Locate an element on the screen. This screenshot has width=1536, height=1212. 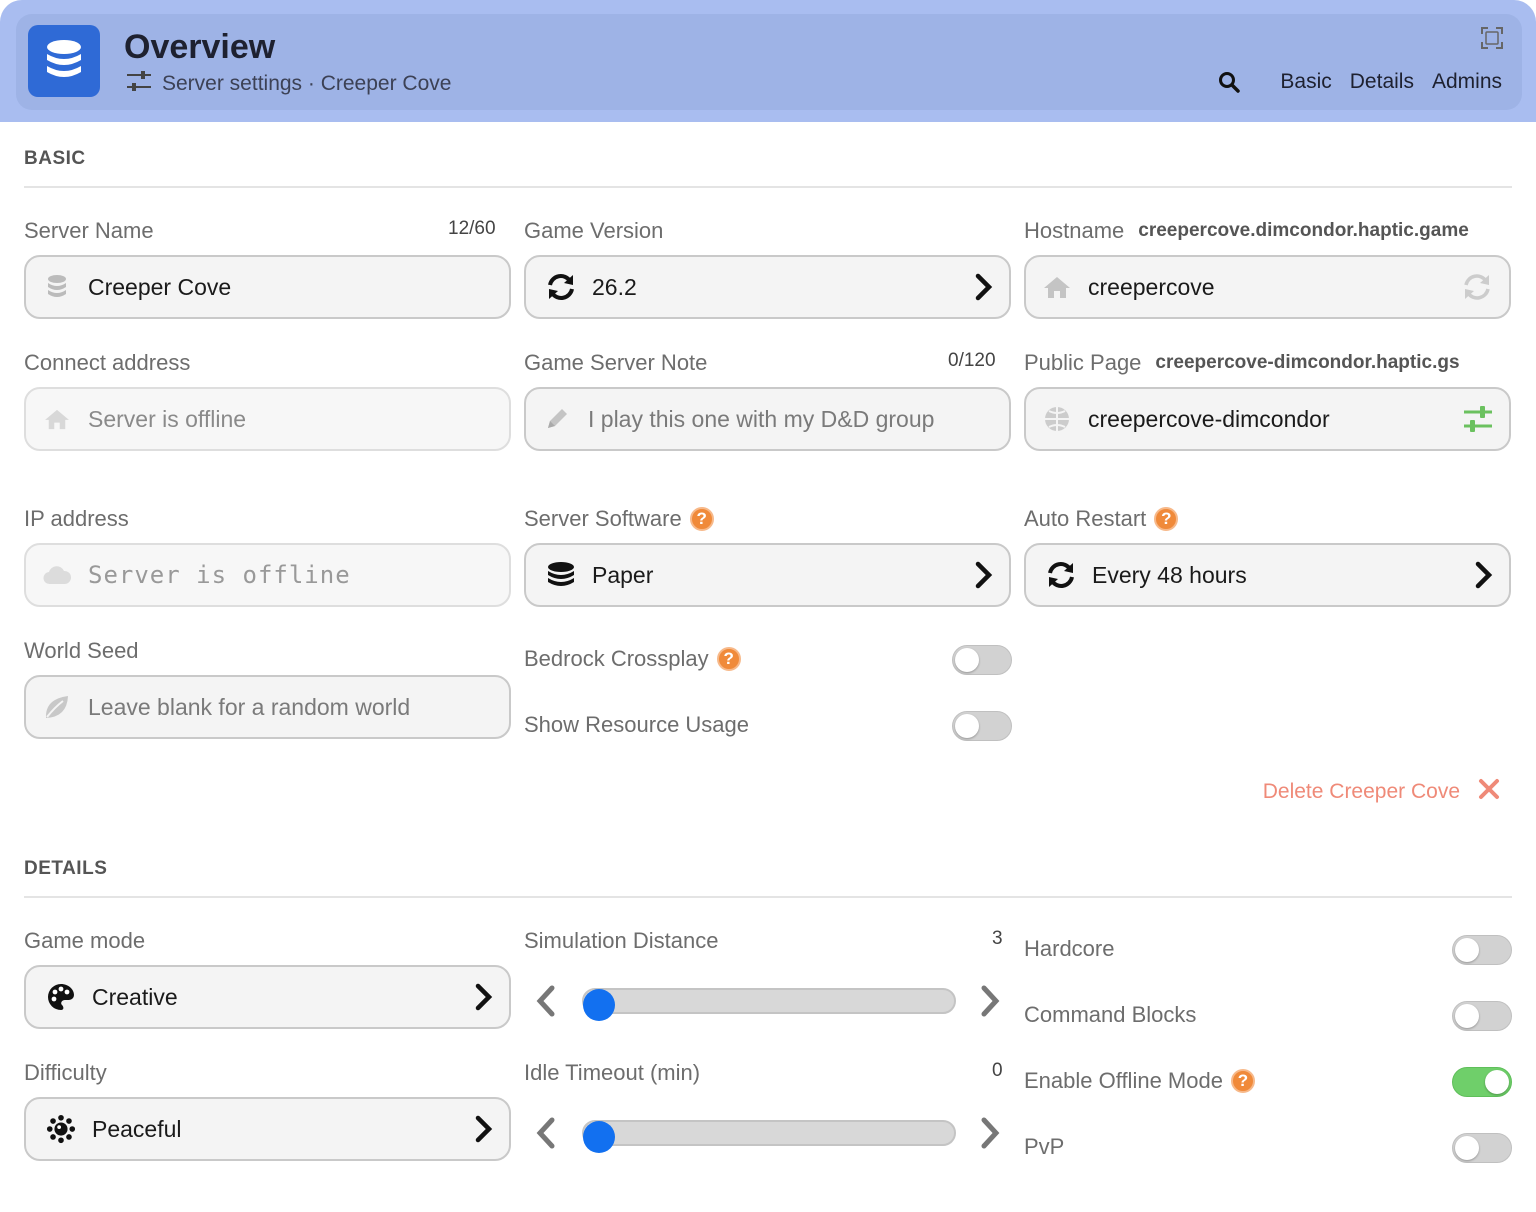
command-blocks-toggle is located at coordinates (1482, 1016).